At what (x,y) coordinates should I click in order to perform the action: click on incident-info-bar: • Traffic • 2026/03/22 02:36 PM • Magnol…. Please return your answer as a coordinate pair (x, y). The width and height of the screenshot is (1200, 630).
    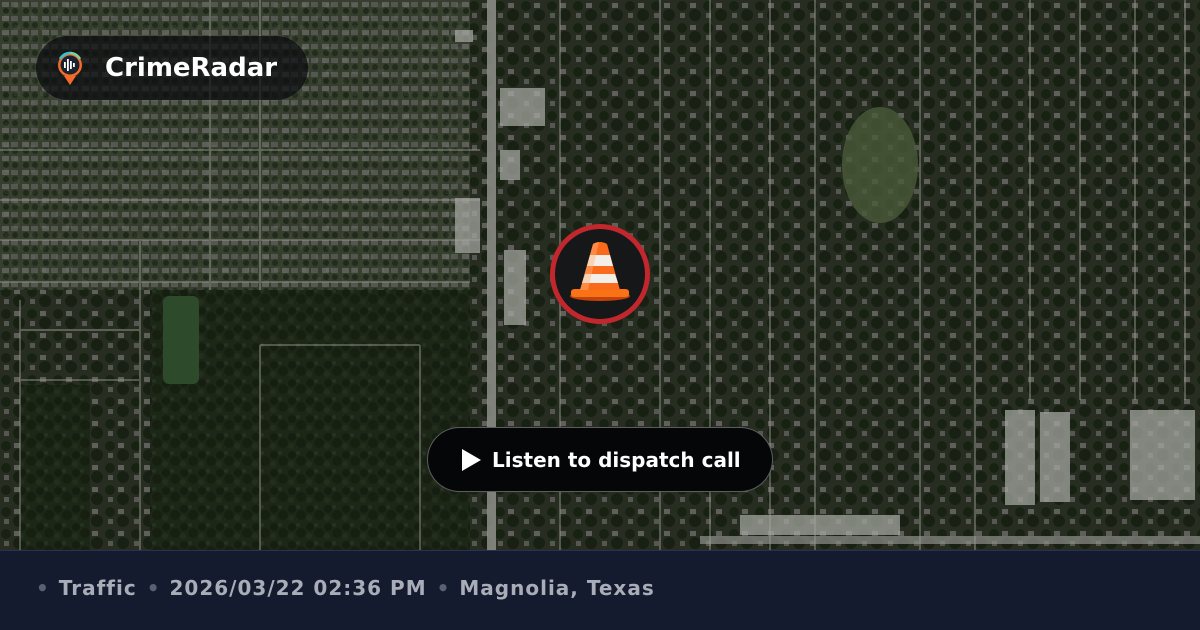
    Looking at the image, I should click on (600, 590).